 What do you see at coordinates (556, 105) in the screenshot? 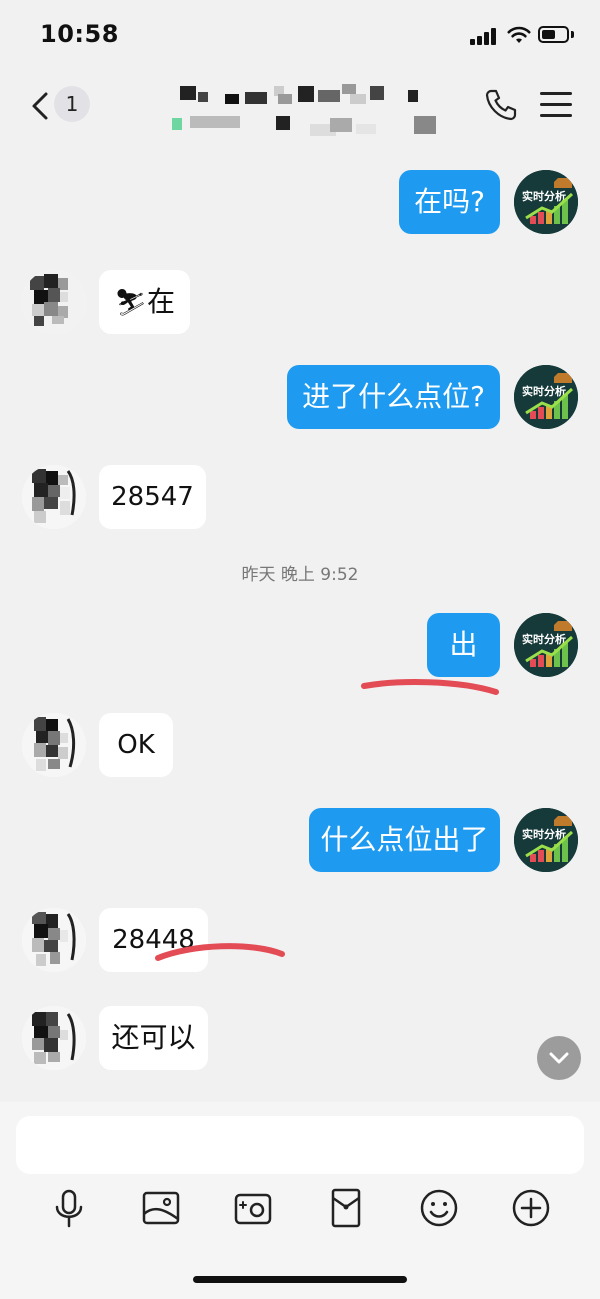
I see `menu-icon` at bounding box center [556, 105].